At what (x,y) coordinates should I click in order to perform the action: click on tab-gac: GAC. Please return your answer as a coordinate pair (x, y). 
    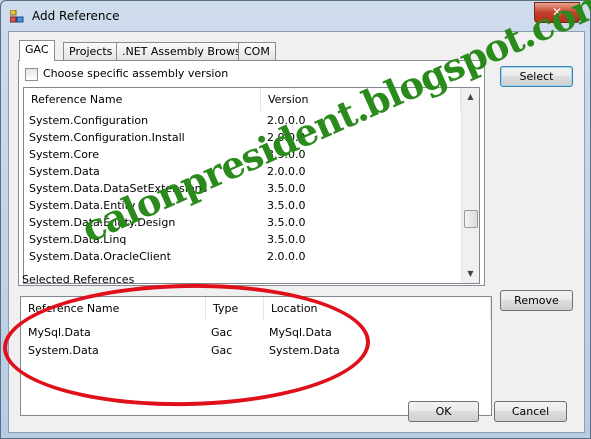
    Looking at the image, I should click on (37, 50).